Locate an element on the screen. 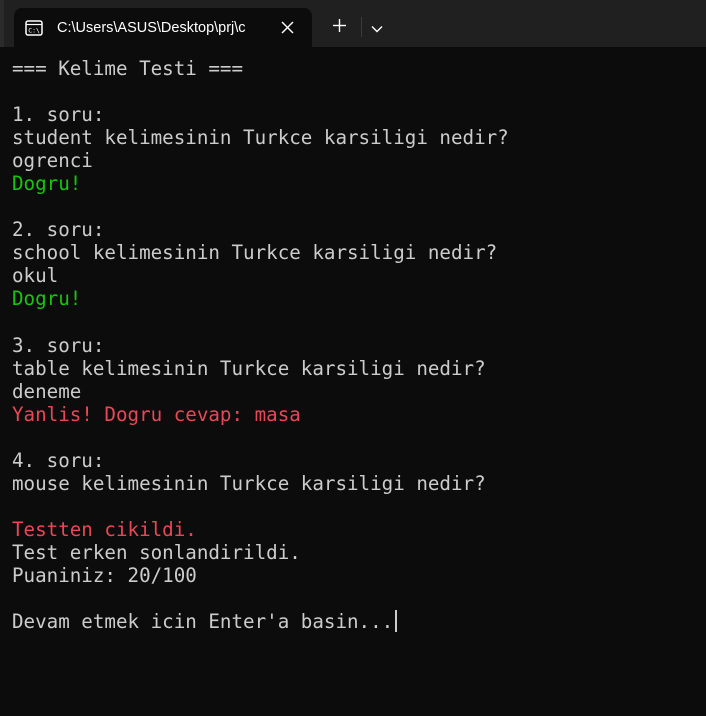 Image resolution: width=706 pixels, height=716 pixels. terminal-icon: C:\ is located at coordinates (34, 28).